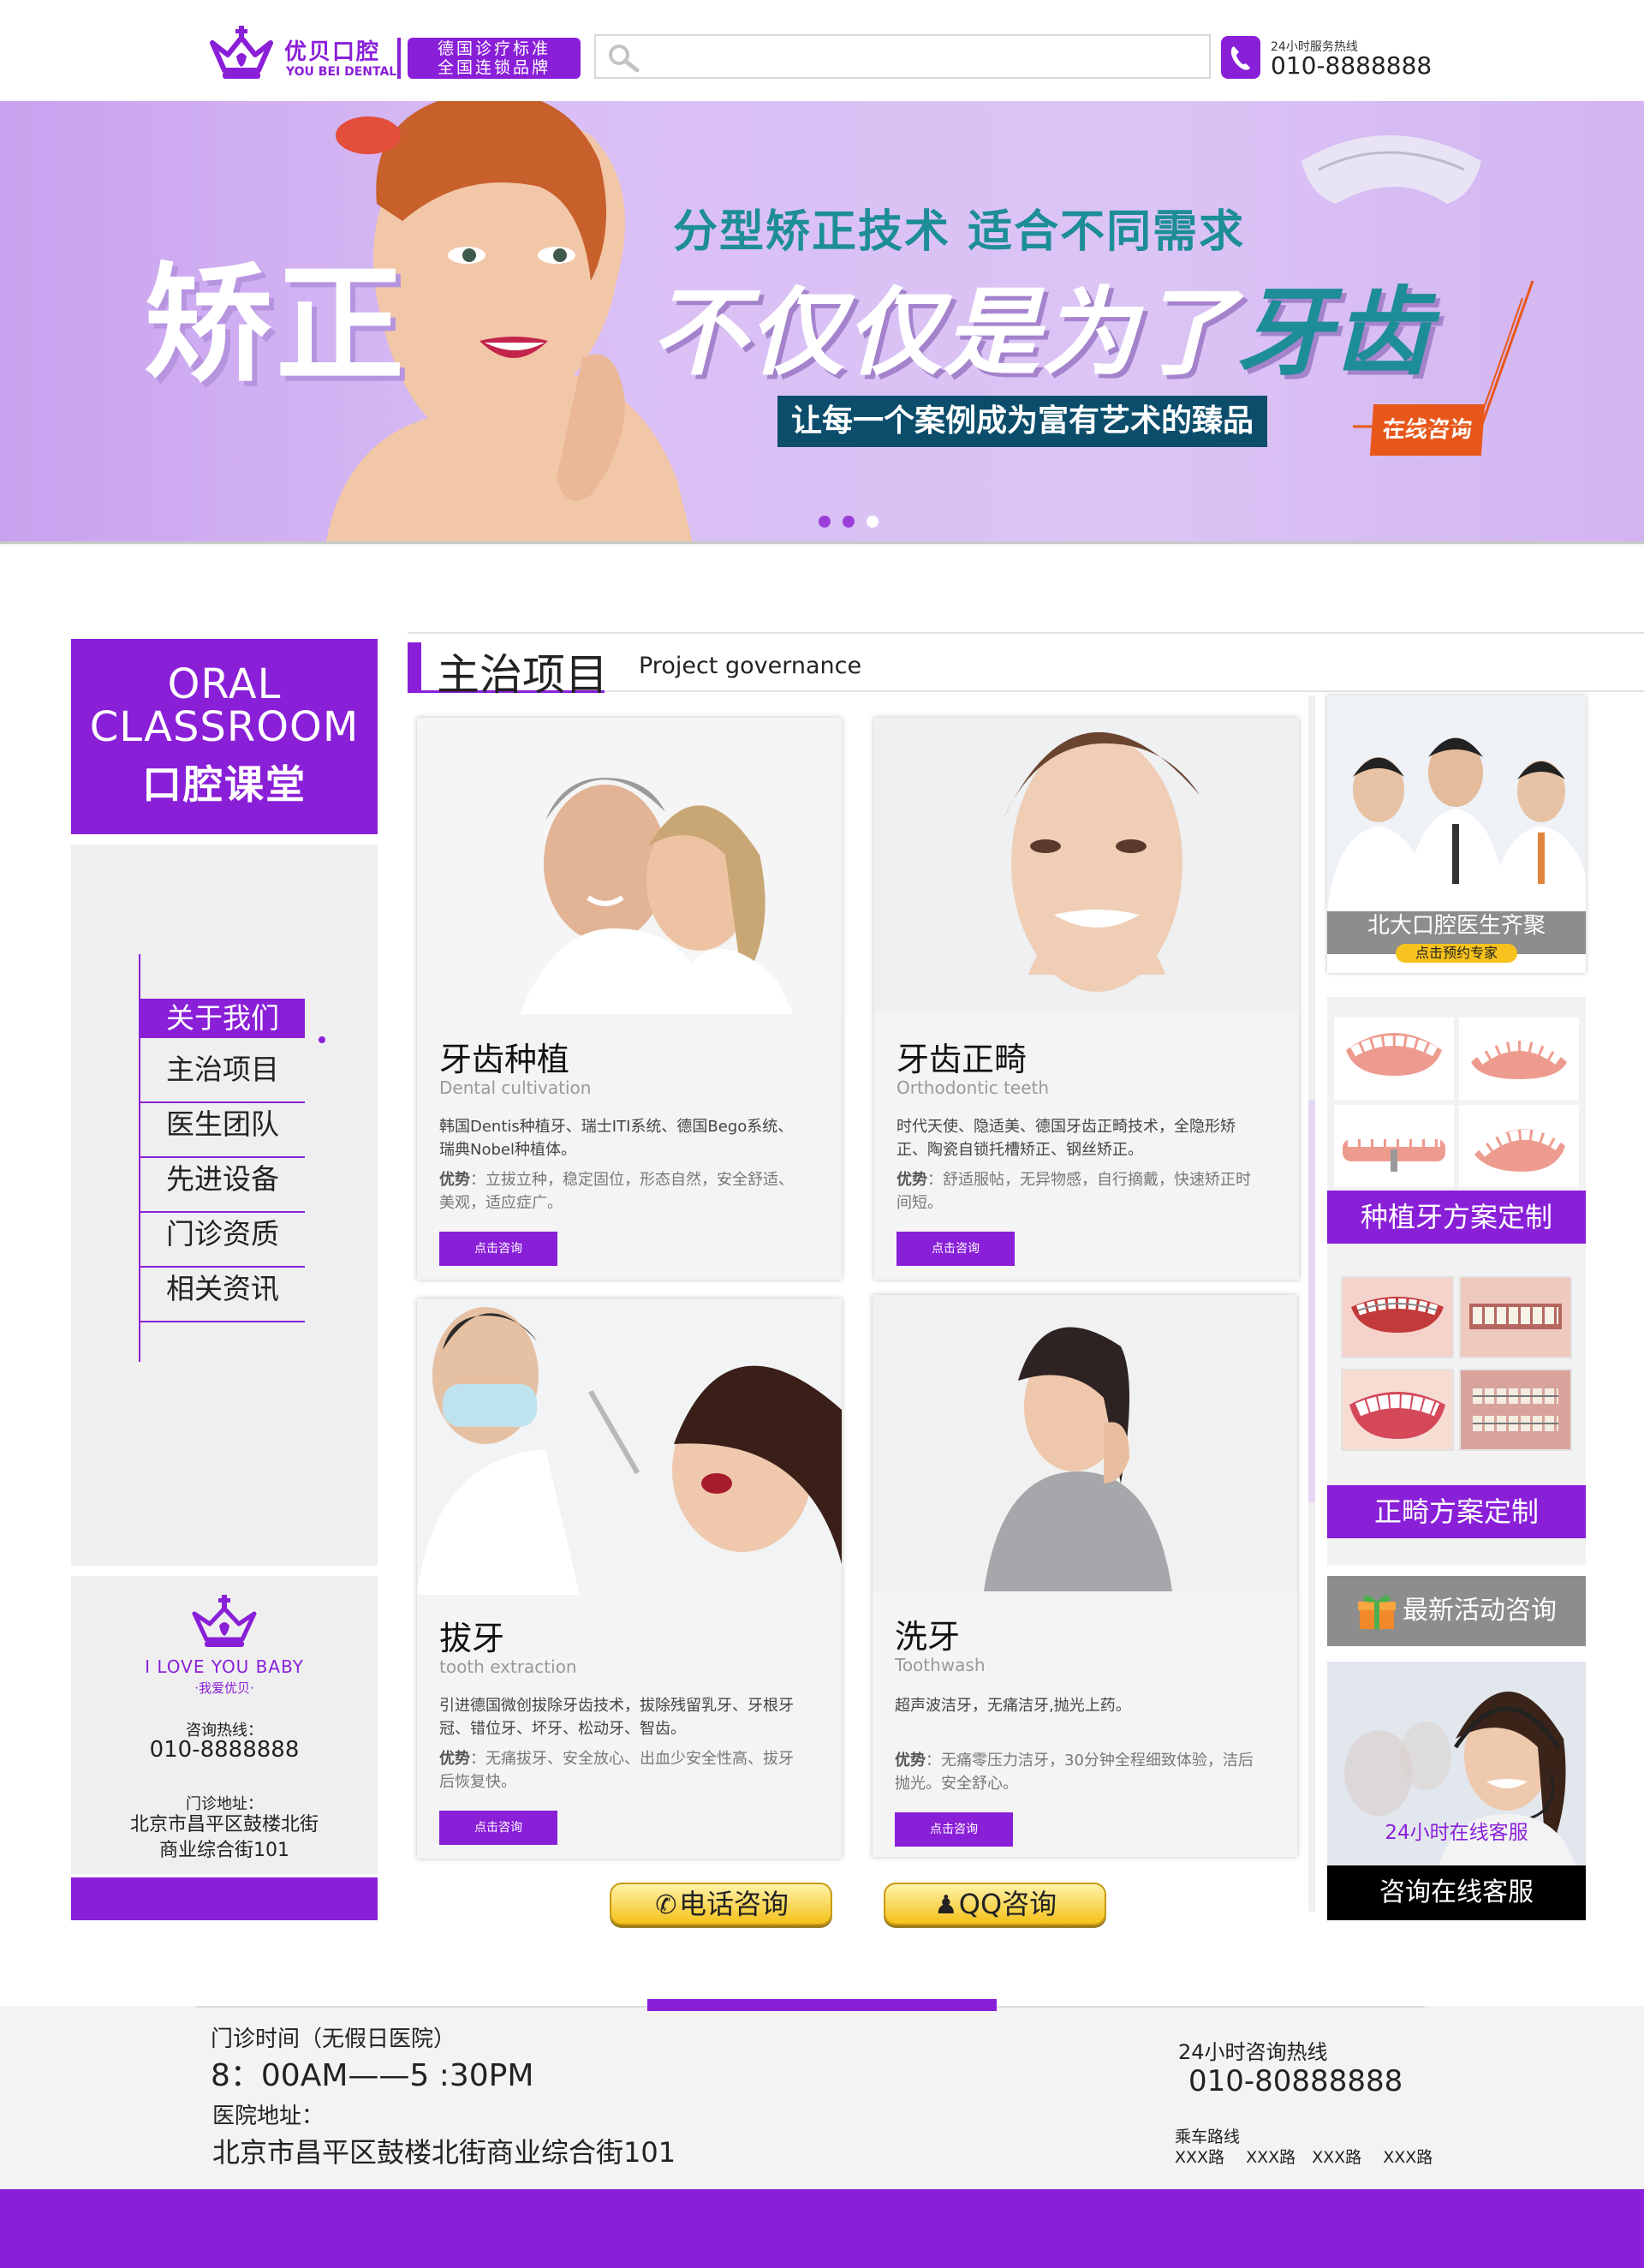  Describe the element at coordinates (222, 1295) in the screenshot. I see `sidebar-item-news: 相关资讯` at that location.